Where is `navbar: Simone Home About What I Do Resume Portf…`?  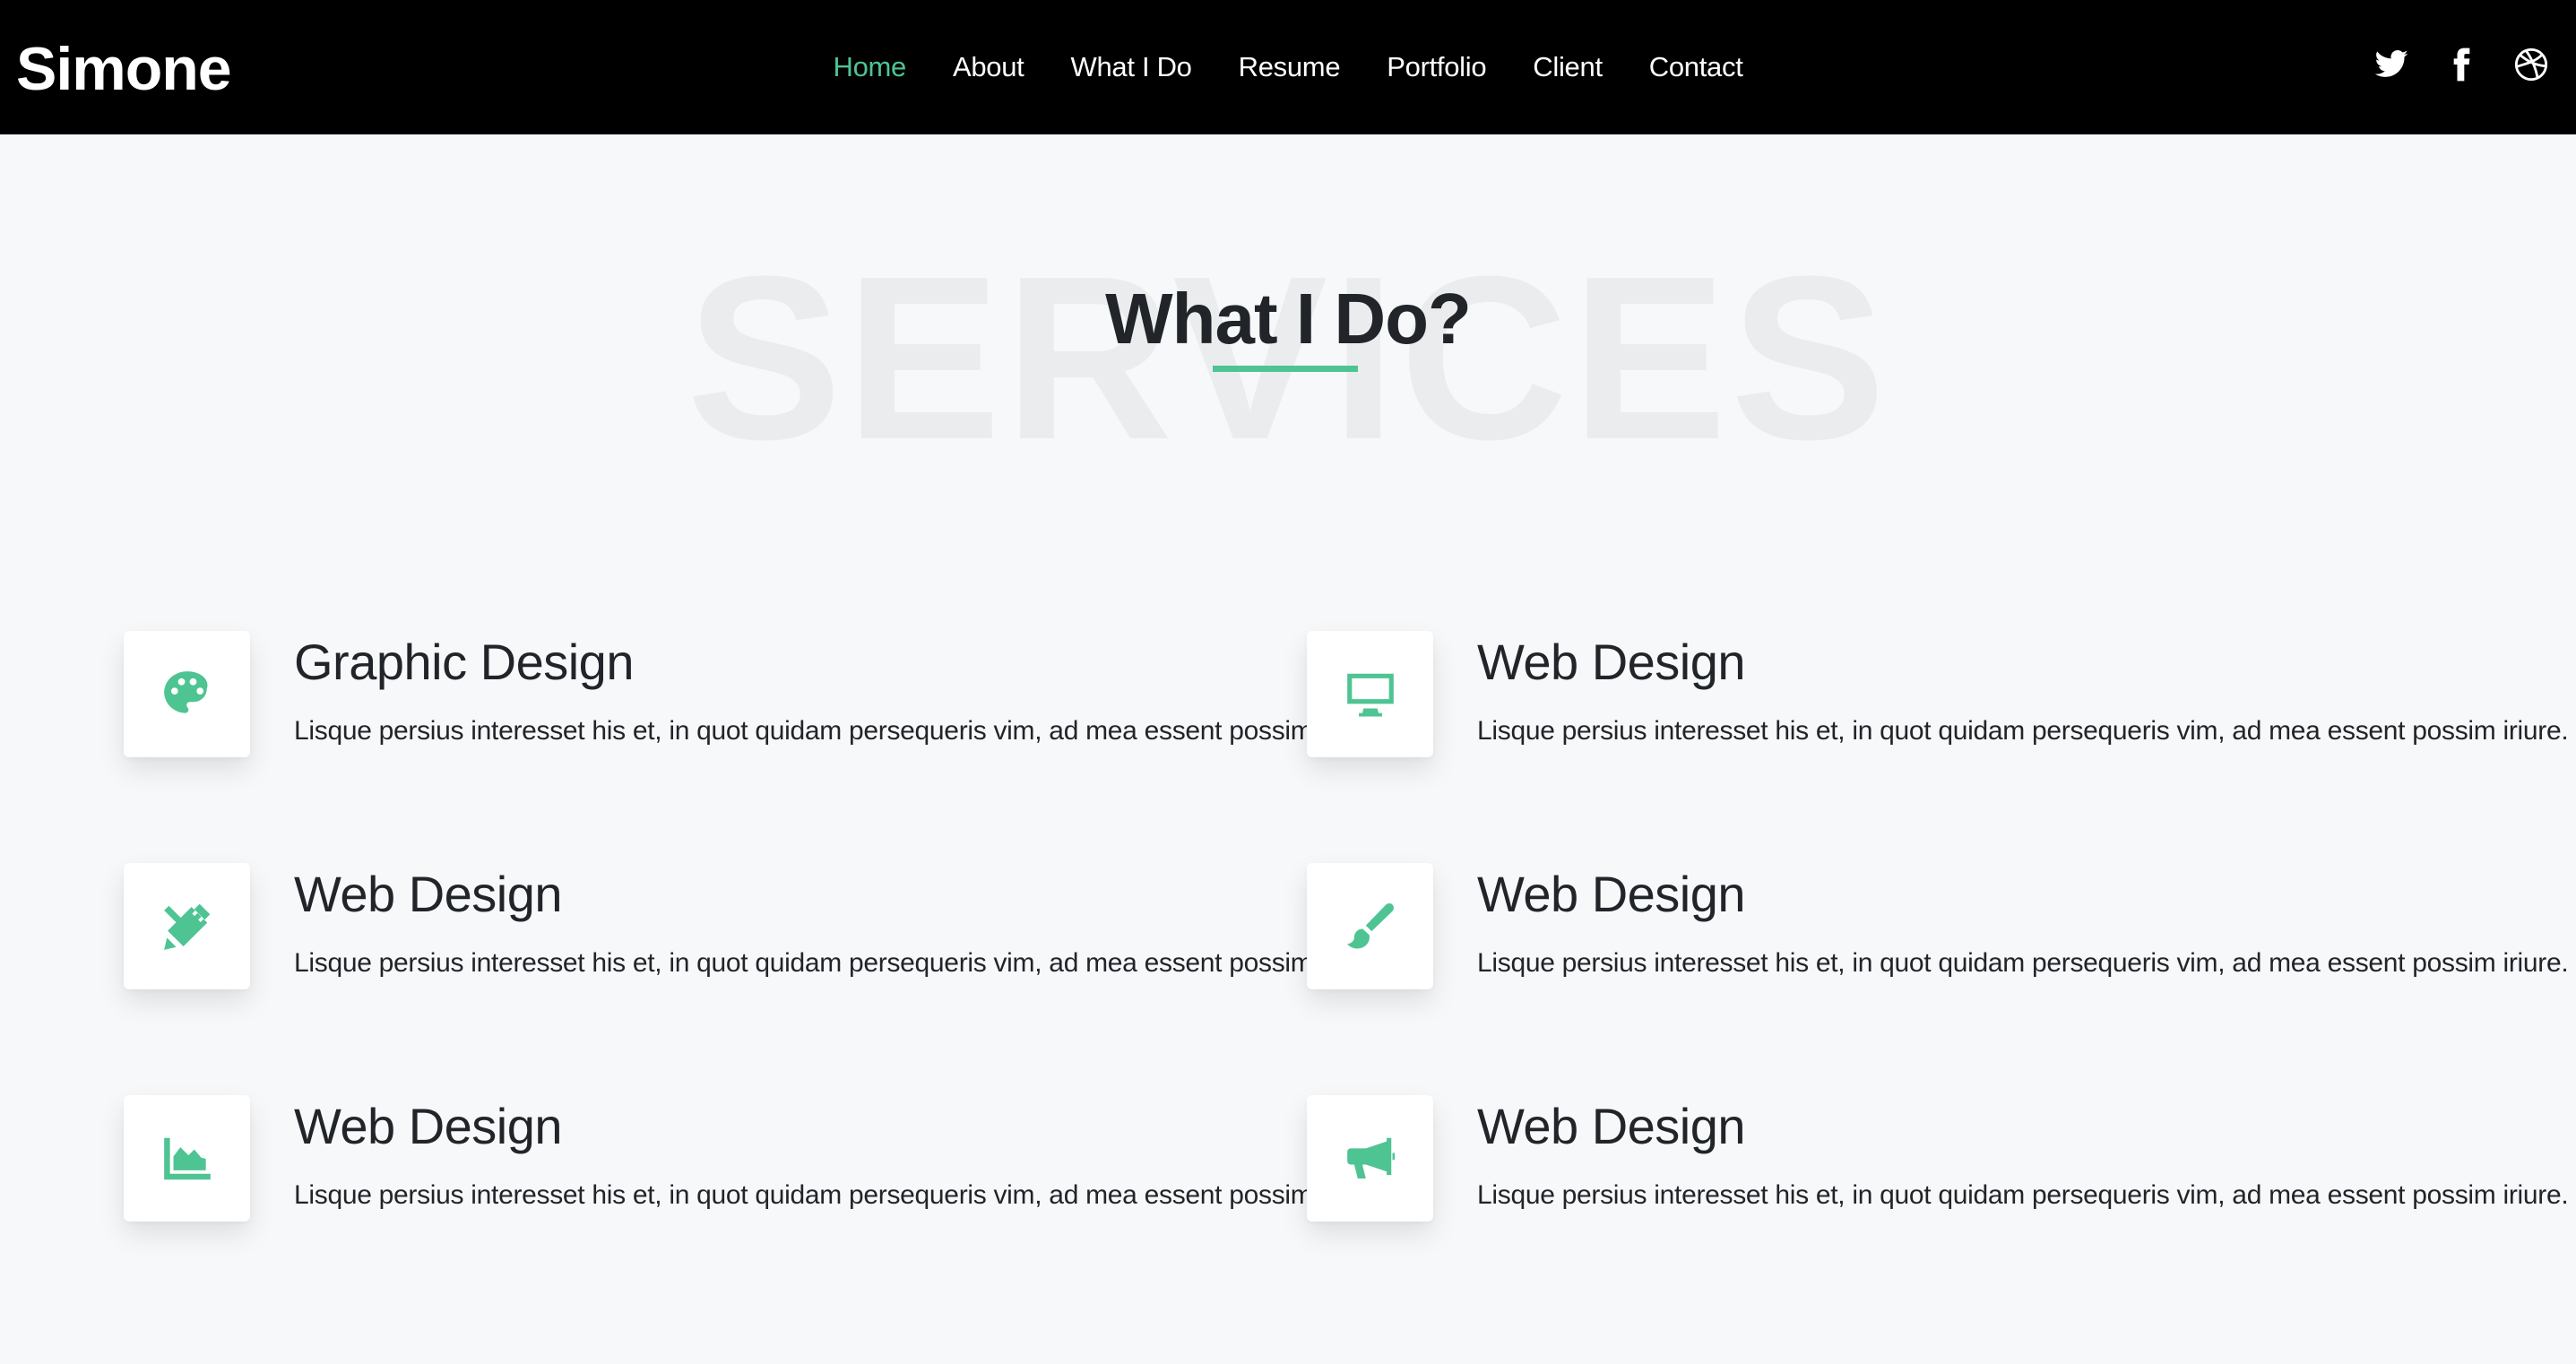
navbar: Simone Home About What I Do Resume Portf… is located at coordinates (1288, 67).